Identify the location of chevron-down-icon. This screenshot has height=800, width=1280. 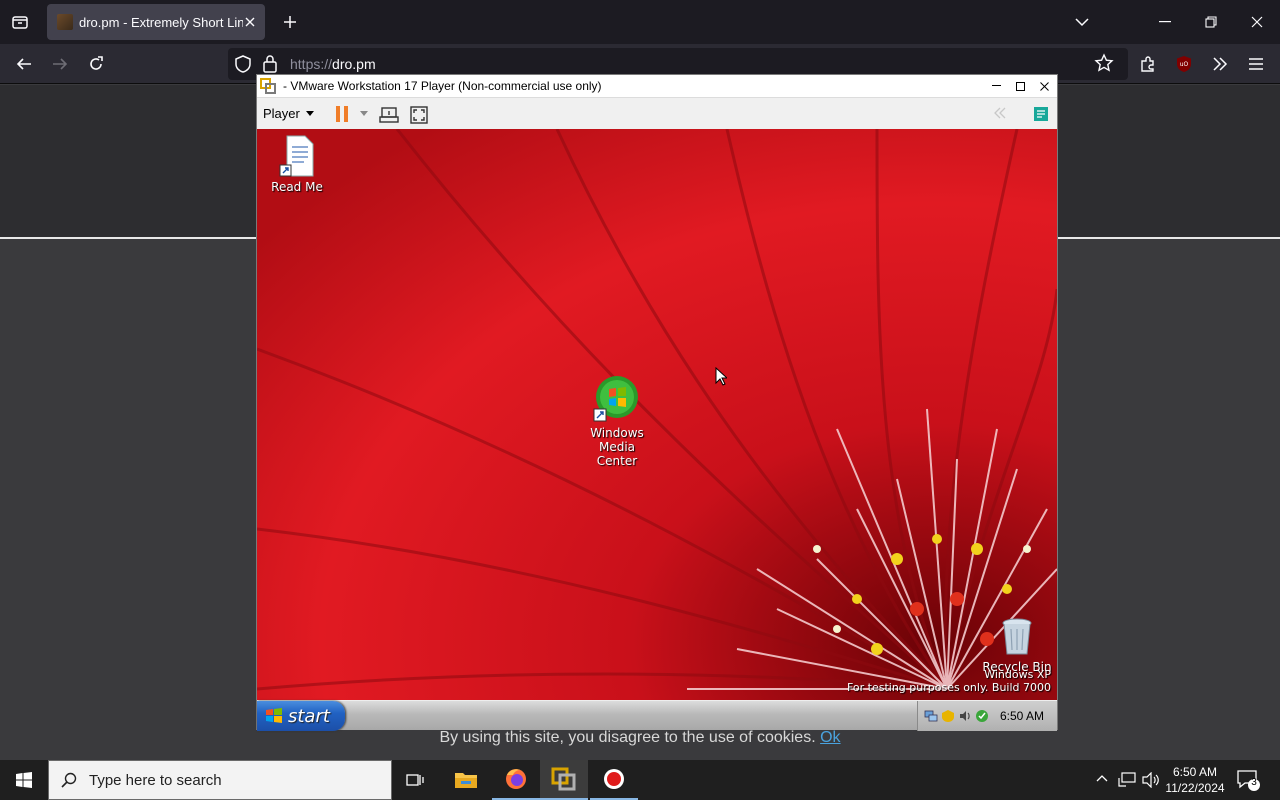
(1082, 22).